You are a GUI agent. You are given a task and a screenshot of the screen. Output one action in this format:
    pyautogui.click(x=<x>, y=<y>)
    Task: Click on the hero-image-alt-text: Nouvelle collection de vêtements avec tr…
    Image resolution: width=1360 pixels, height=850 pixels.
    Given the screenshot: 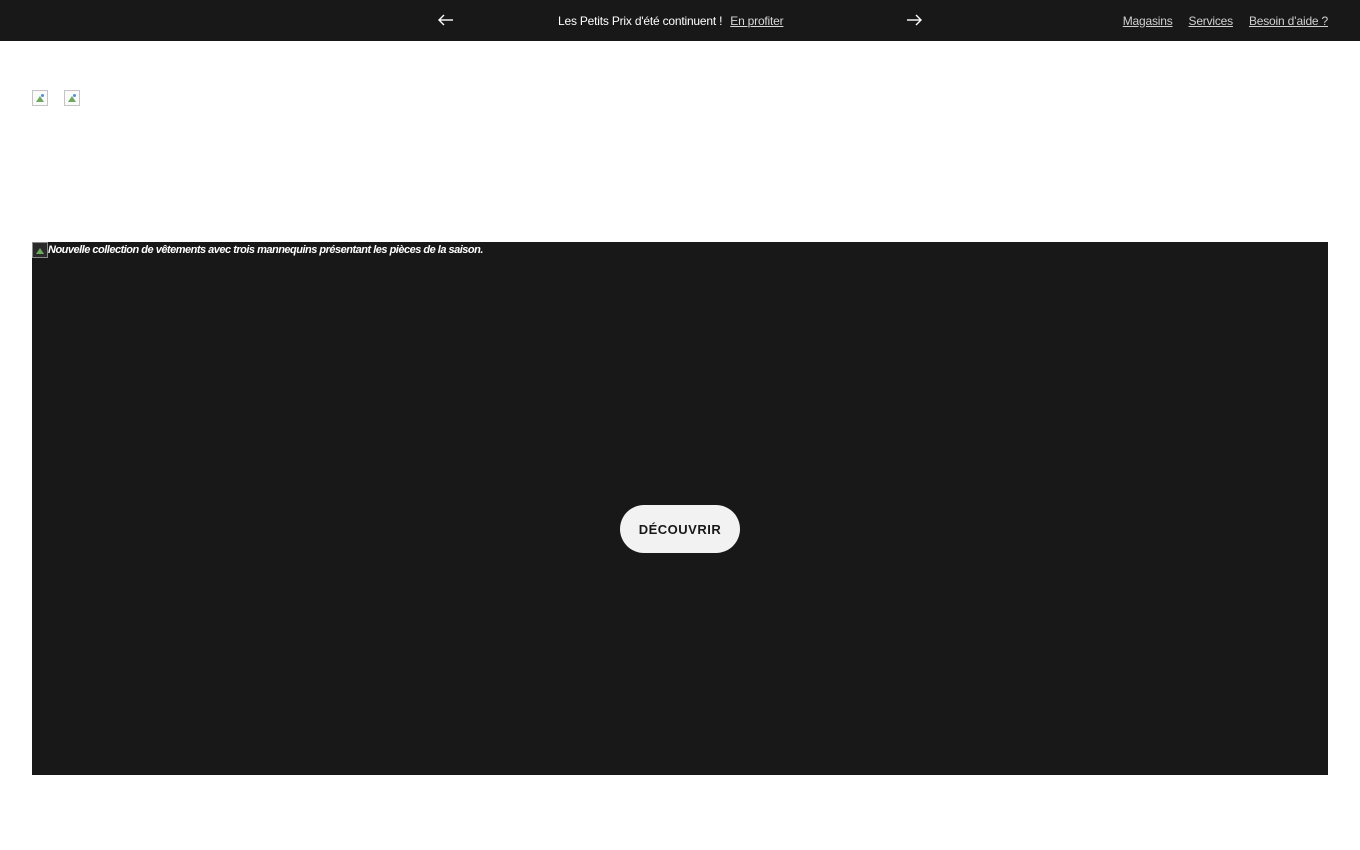 What is the action you would take?
    pyautogui.click(x=265, y=250)
    